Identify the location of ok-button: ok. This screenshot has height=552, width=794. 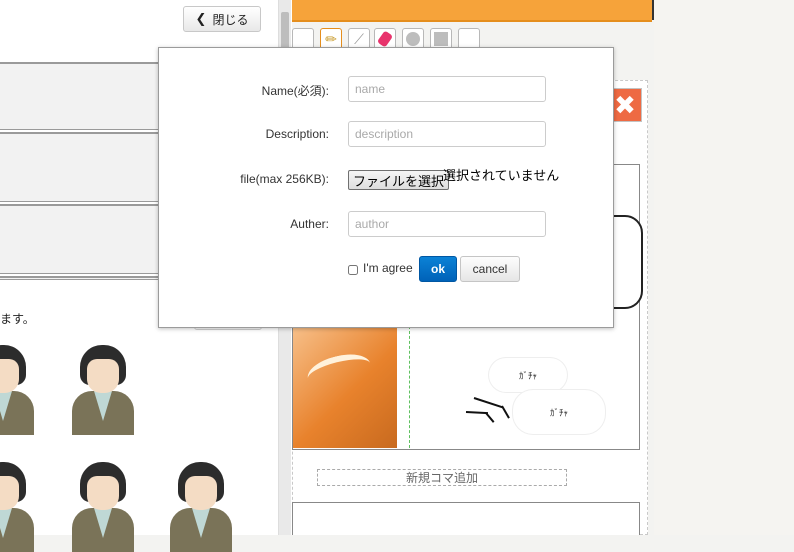
(438, 269).